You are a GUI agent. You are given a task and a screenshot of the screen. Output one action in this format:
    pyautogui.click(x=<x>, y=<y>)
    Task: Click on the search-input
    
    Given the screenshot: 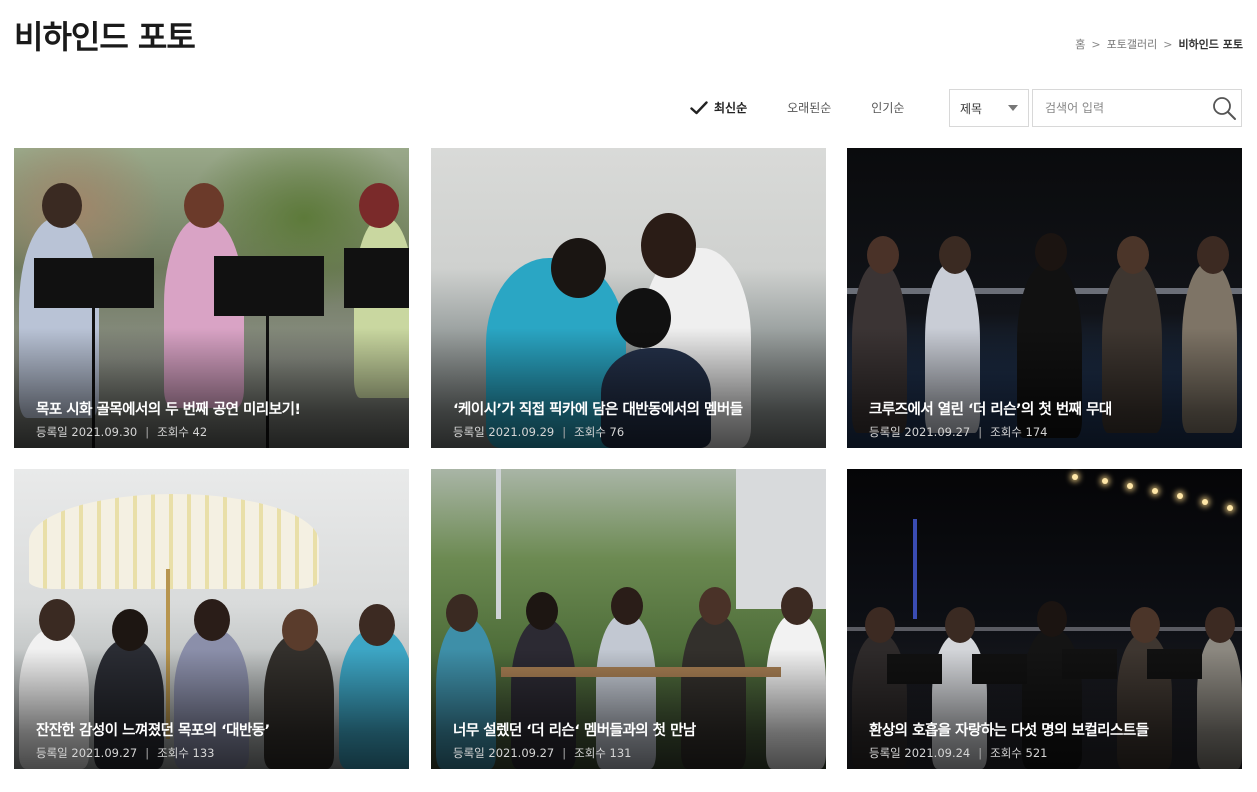 What is the action you would take?
    pyautogui.click(x=1120, y=108)
    